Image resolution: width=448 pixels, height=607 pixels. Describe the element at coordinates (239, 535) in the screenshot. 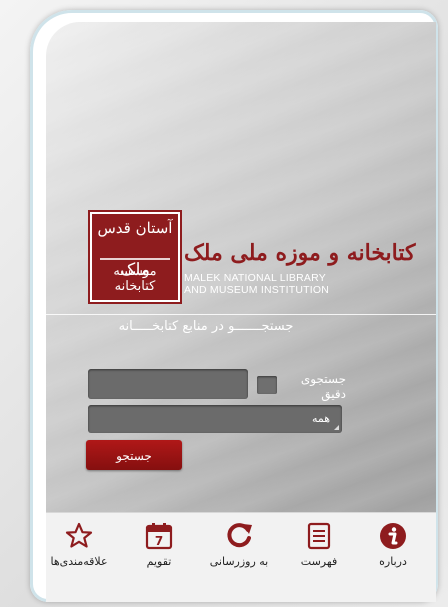

I see `refresh-icon` at that location.